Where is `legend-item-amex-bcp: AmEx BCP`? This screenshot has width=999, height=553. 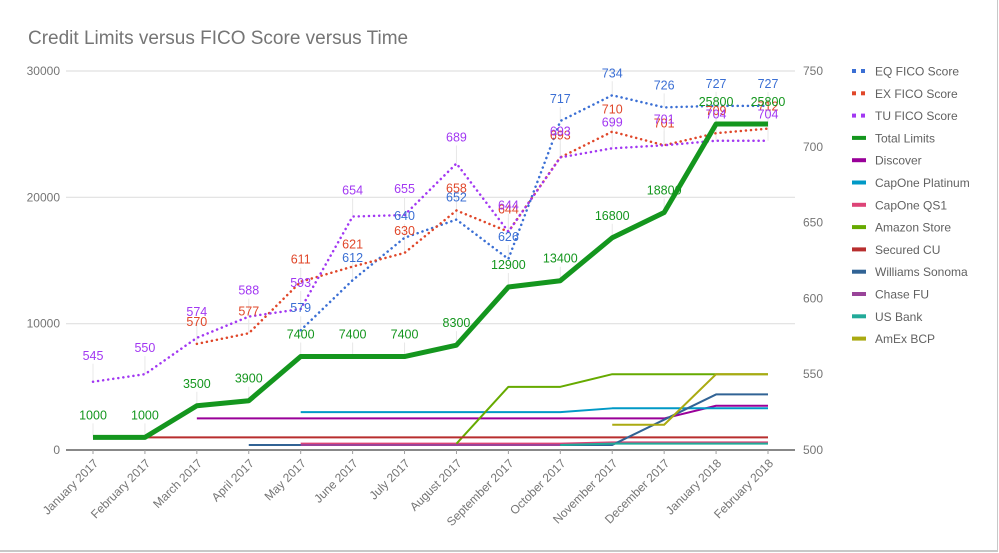
legend-item-amex-bcp: AmEx BCP is located at coordinates (893, 339).